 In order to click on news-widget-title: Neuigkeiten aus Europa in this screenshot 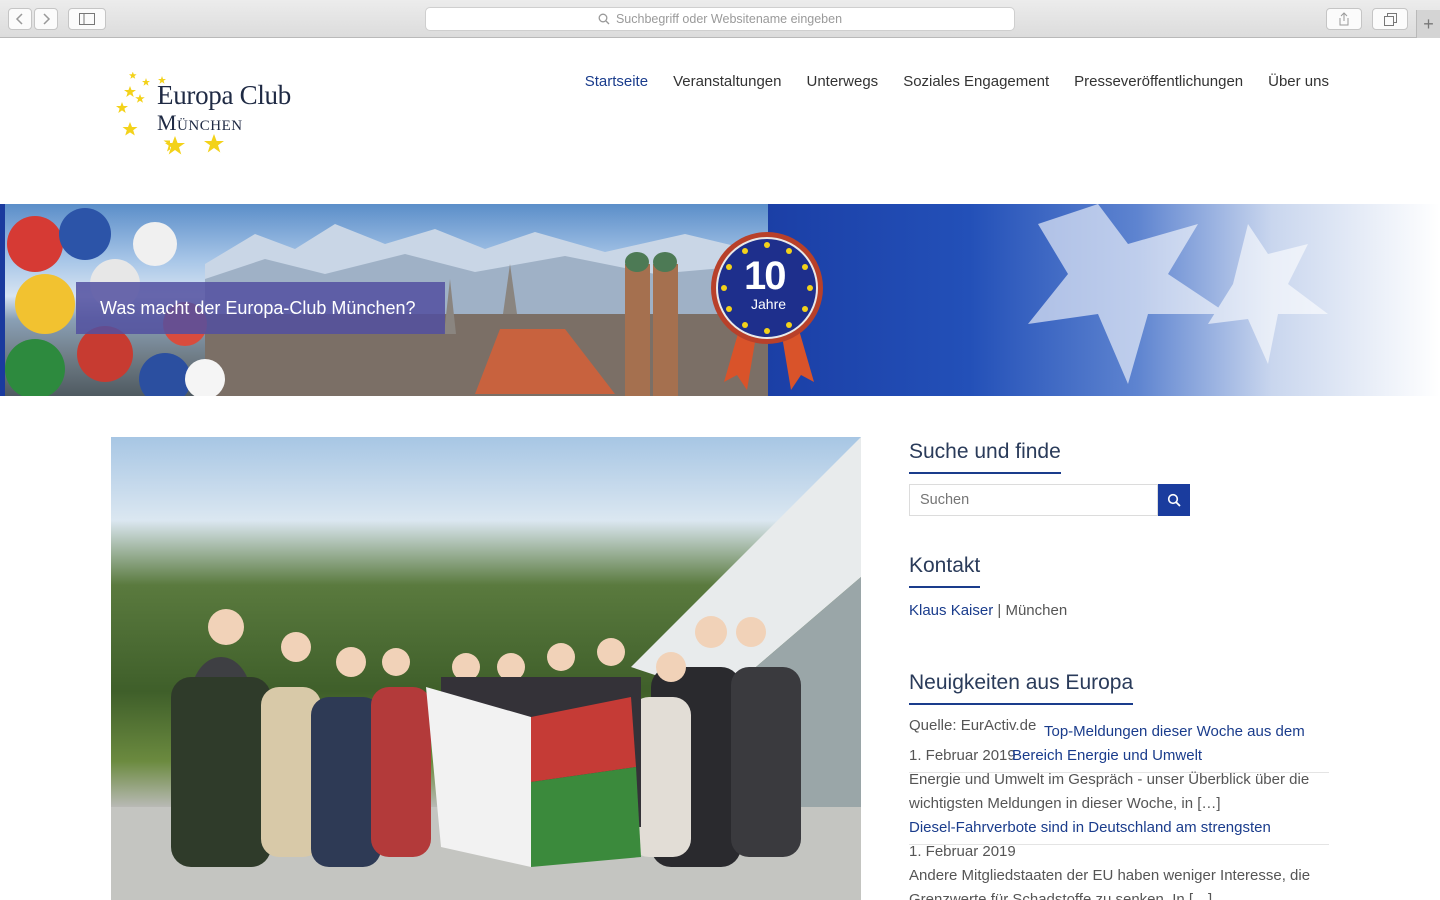, I will do `click(1021, 688)`.